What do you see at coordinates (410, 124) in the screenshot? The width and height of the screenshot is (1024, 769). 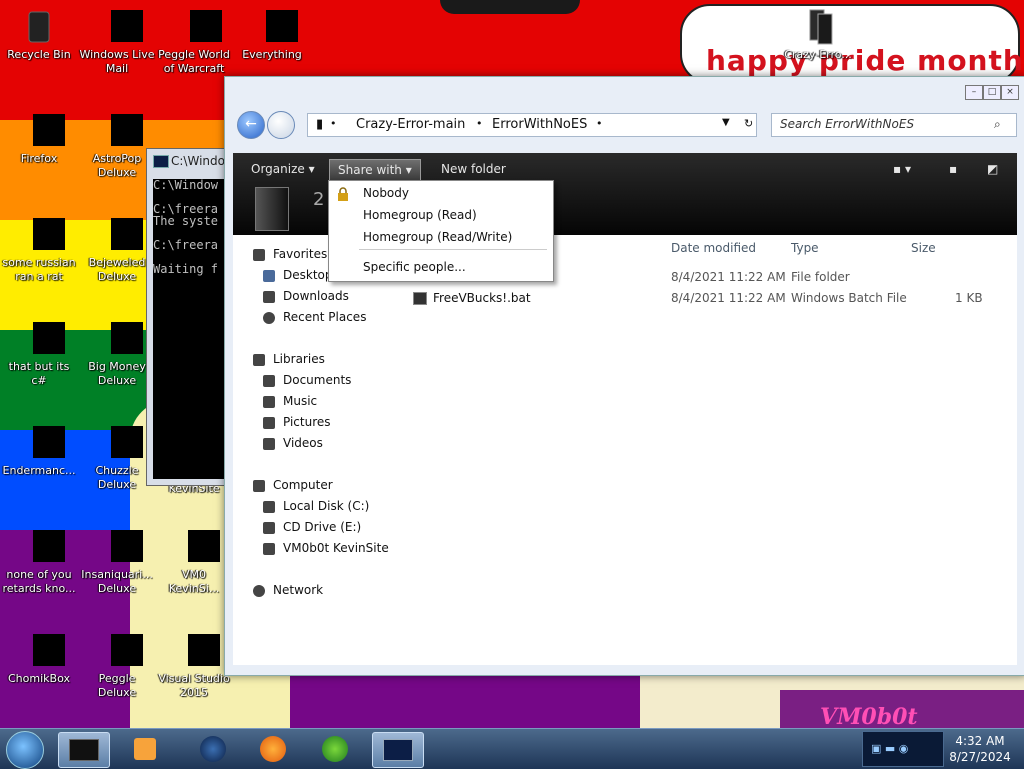 I see `breadcrumb-segment: Crazy-Error-main` at bounding box center [410, 124].